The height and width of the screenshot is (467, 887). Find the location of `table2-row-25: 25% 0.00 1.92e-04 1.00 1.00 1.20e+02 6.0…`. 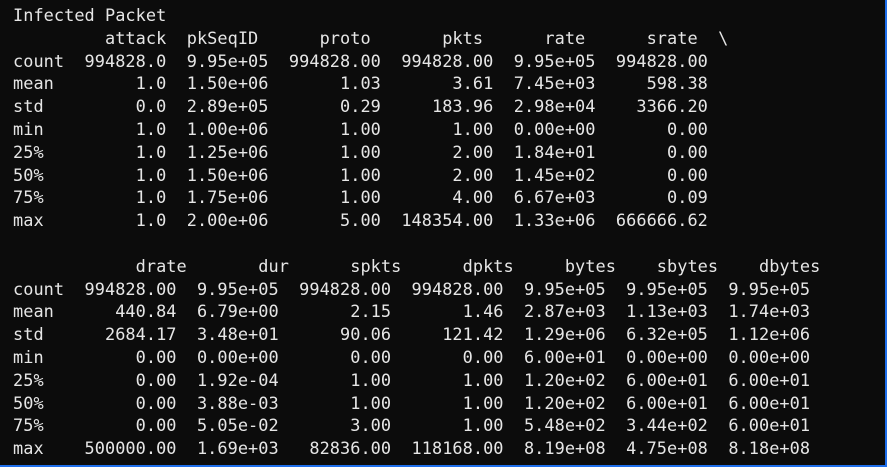

table2-row-25: 25% 0.00 1.92e-04 1.00 1.00 1.20e+02 6.0… is located at coordinates (412, 379).